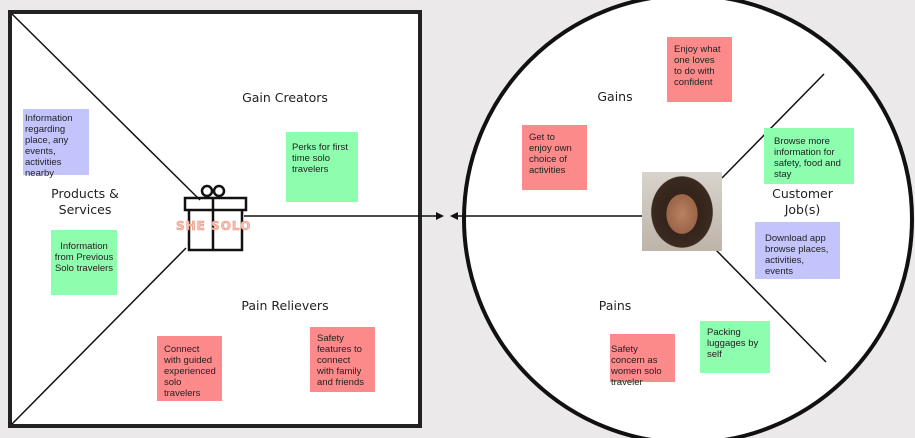 The width and height of the screenshot is (915, 438). I want to click on arrowhead-right, so click(440, 216).